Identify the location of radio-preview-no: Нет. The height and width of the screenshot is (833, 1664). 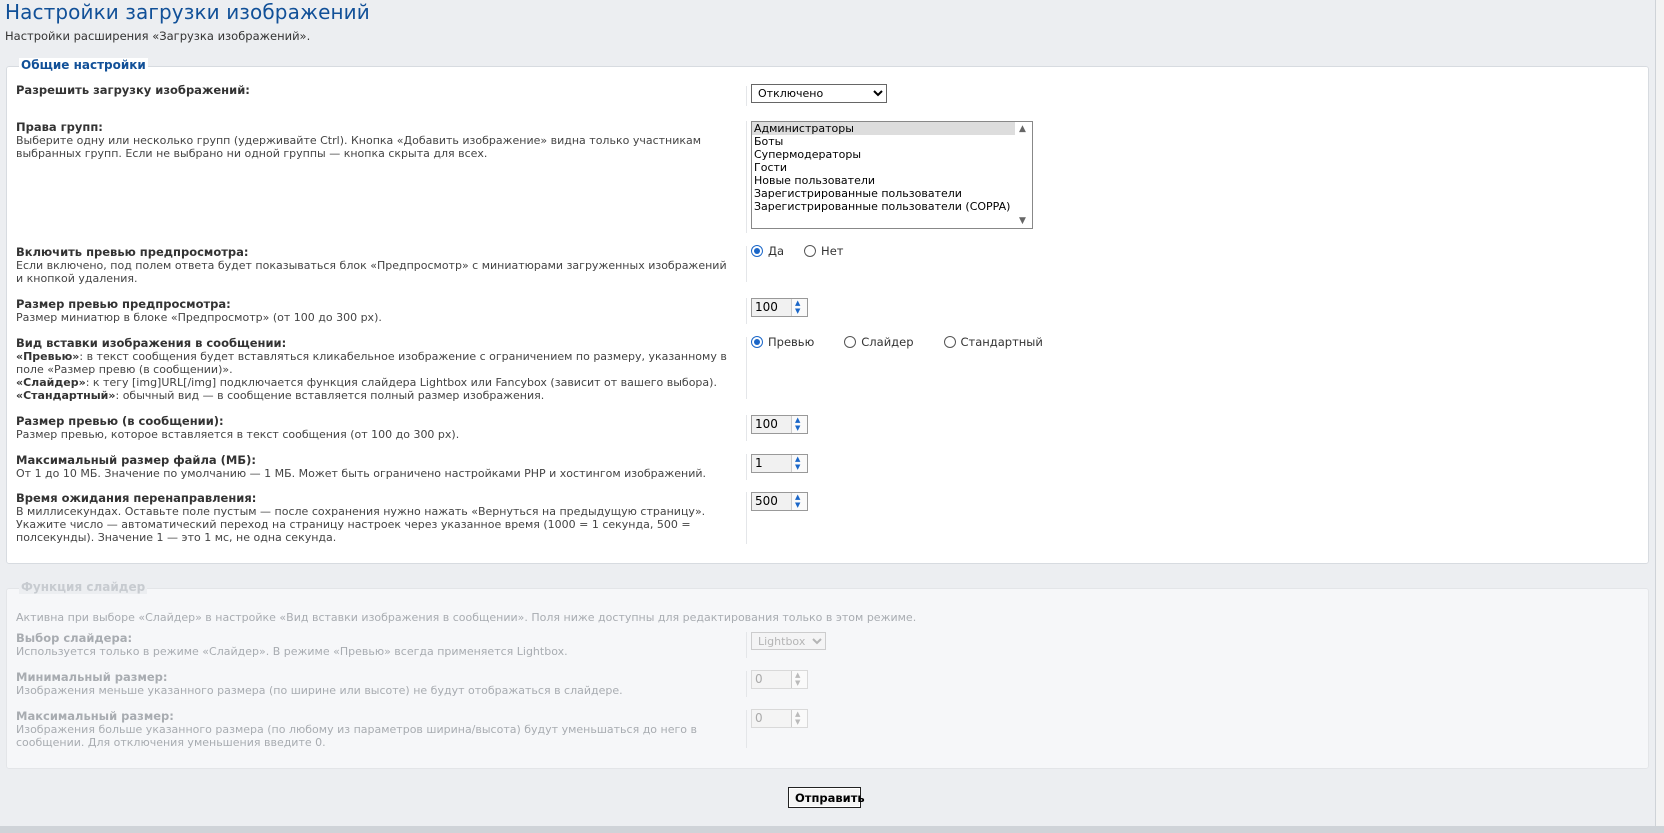
(823, 251).